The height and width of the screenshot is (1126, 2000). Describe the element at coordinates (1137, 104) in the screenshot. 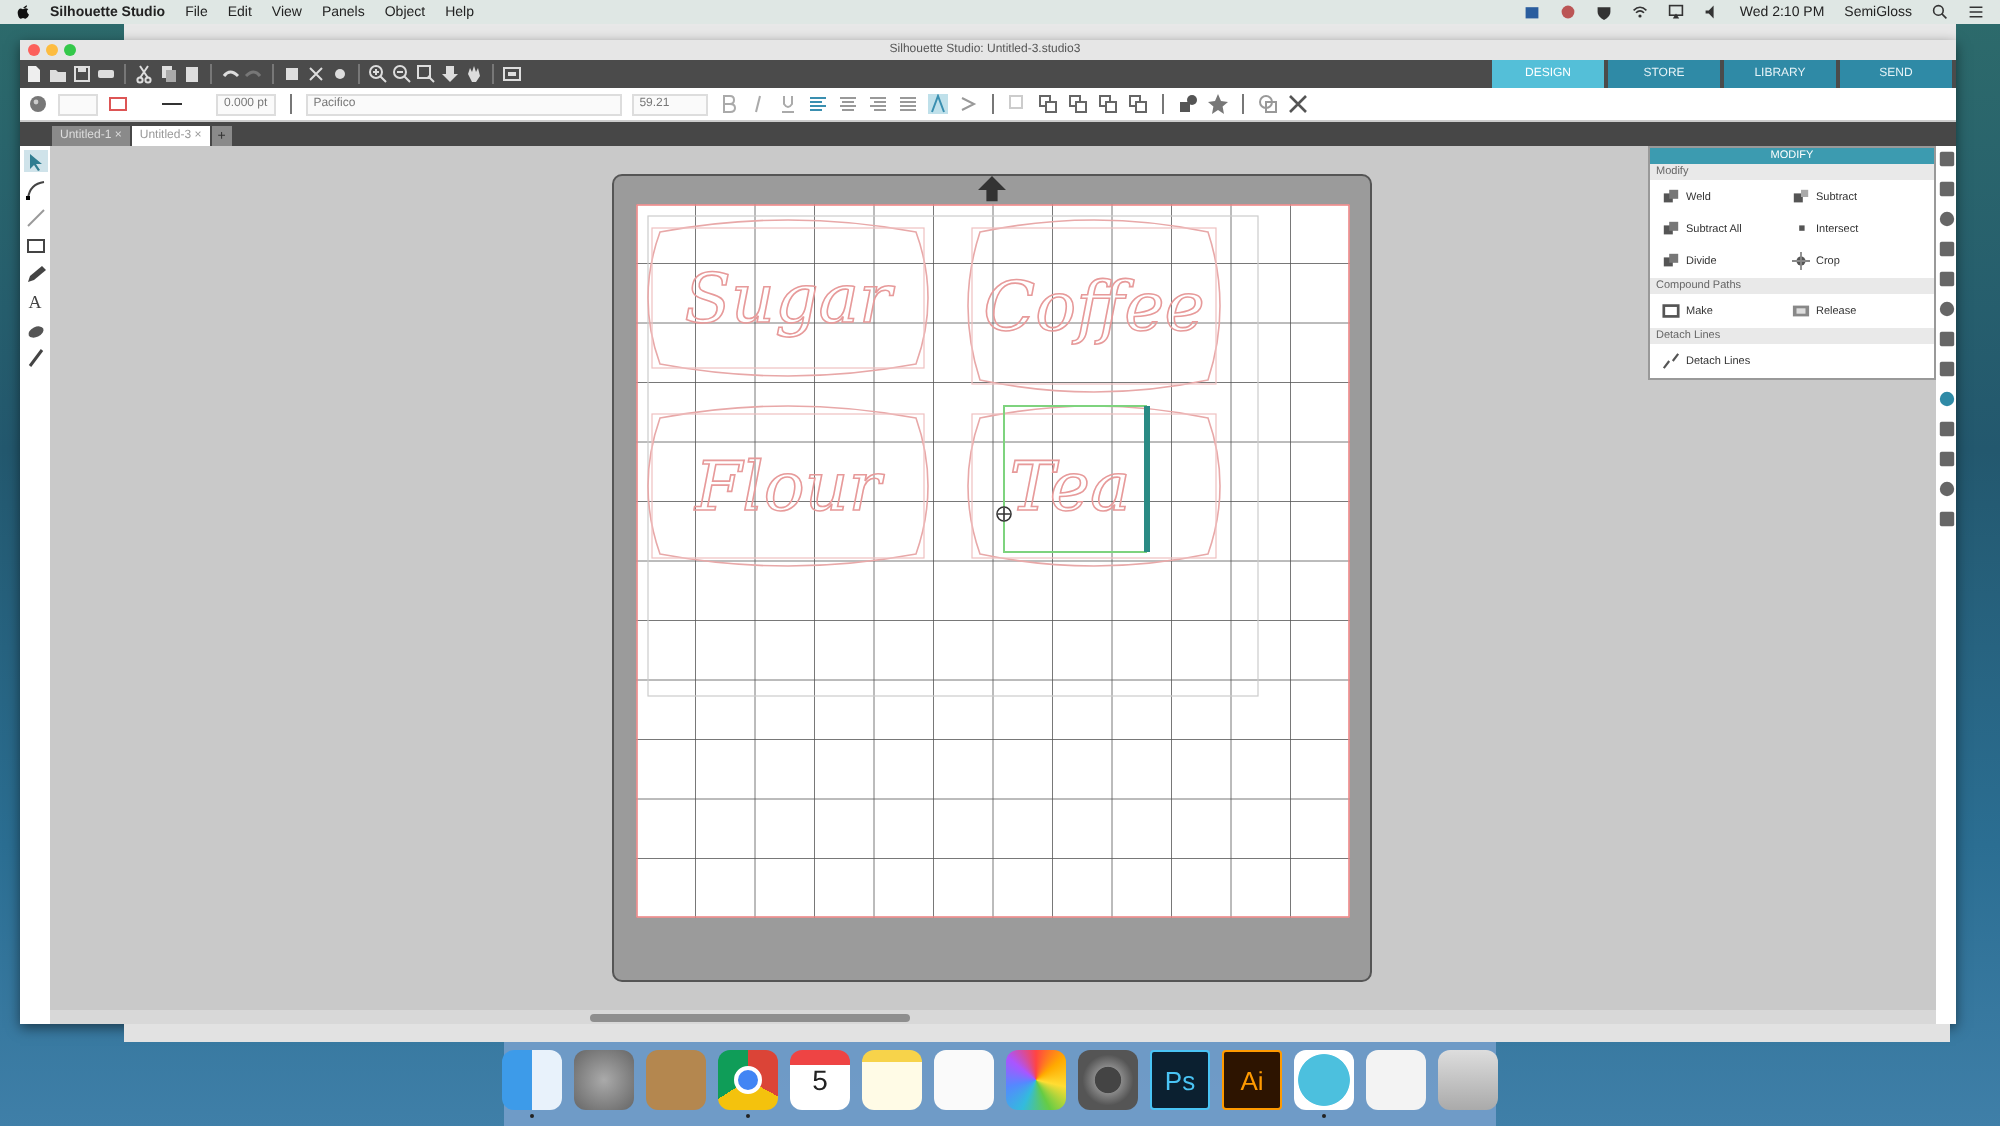

I see `send-back-icon` at that location.